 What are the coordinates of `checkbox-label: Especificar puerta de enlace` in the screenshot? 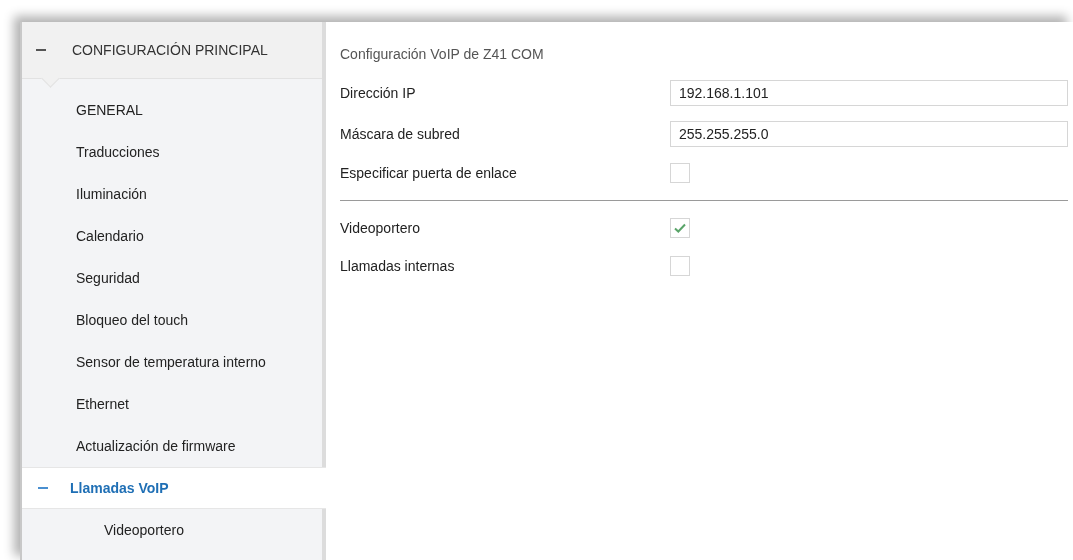 It's located at (429, 173).